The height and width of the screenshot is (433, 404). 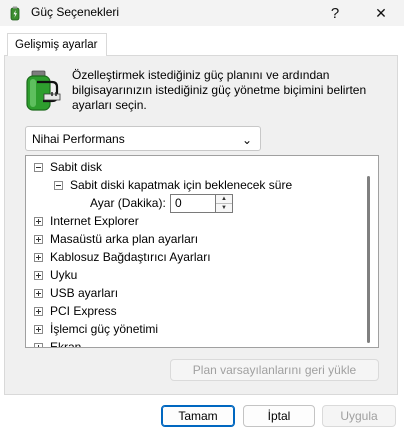 I want to click on close-icon: ✕, so click(x=381, y=12).